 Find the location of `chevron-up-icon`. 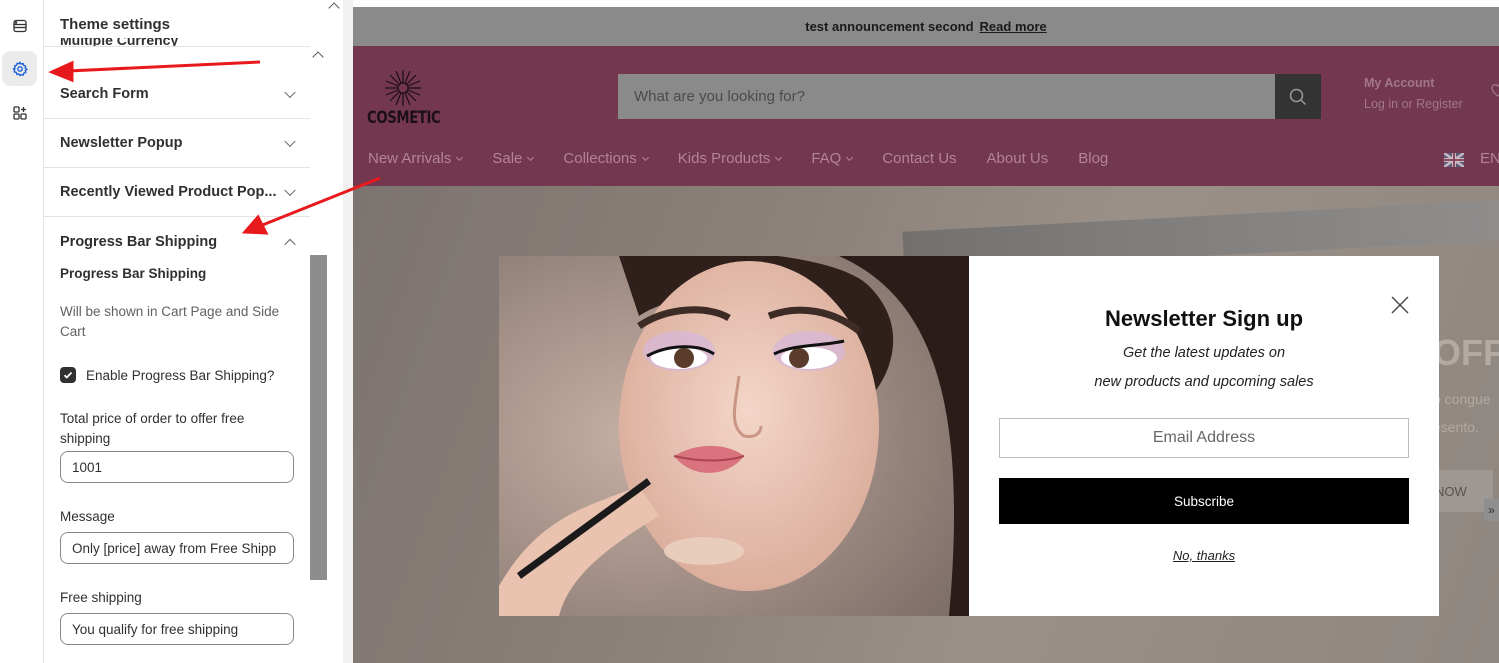

chevron-up-icon is located at coordinates (290, 244).